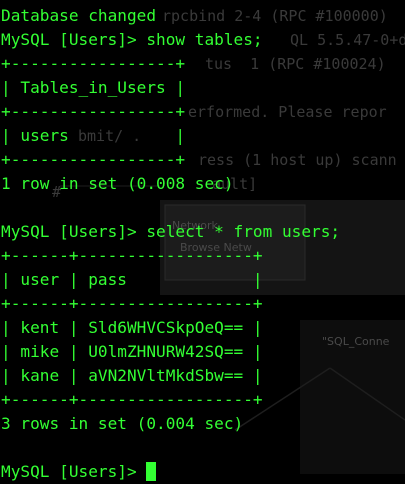 This screenshot has width=405, height=484. What do you see at coordinates (132, 351) in the screenshot?
I see `terminal-line: | mike | U0lmZHNURW42SQ== |` at bounding box center [132, 351].